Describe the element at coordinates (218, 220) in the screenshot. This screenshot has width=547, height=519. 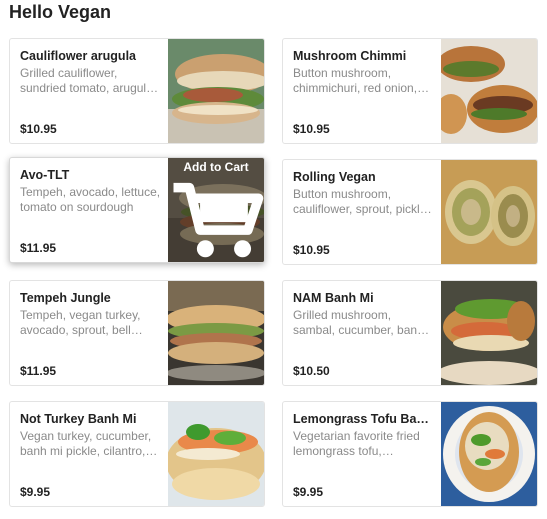
I see `shopping-cart-icon` at that location.